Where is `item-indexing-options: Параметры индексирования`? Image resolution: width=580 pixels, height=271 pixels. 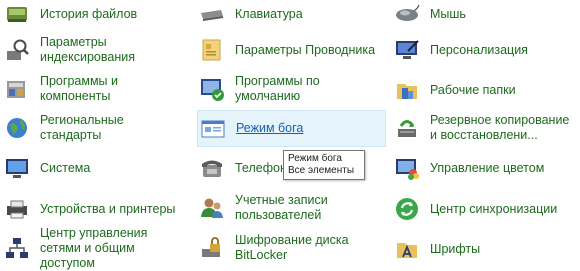
item-indexing-options: Параметры индексирования is located at coordinates (94, 50).